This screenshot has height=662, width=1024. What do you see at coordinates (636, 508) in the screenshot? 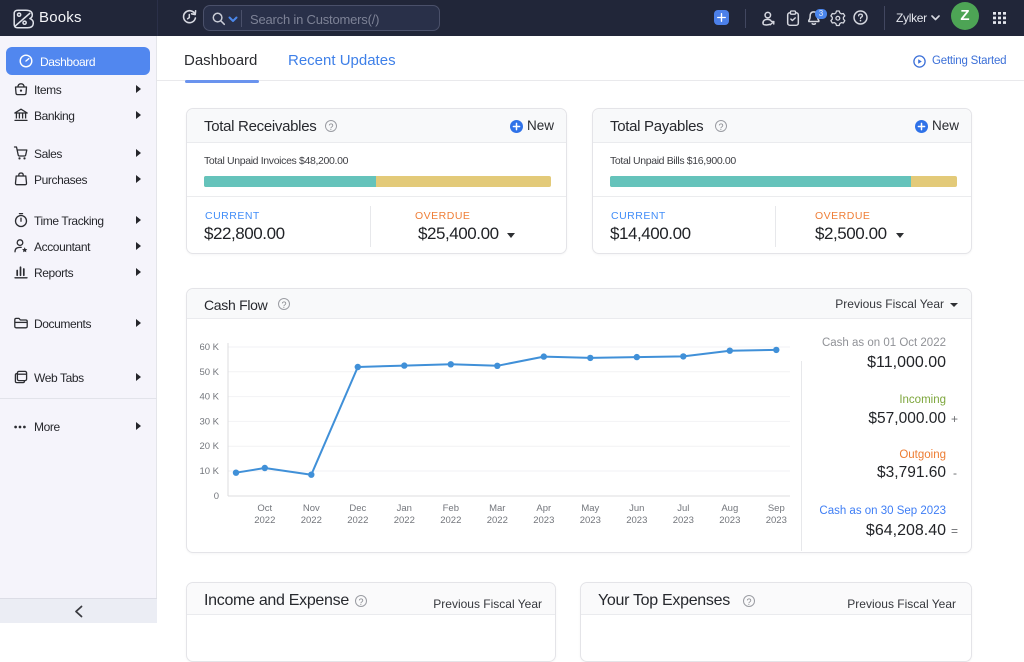
I see `svg-text: Jun` at bounding box center [636, 508].